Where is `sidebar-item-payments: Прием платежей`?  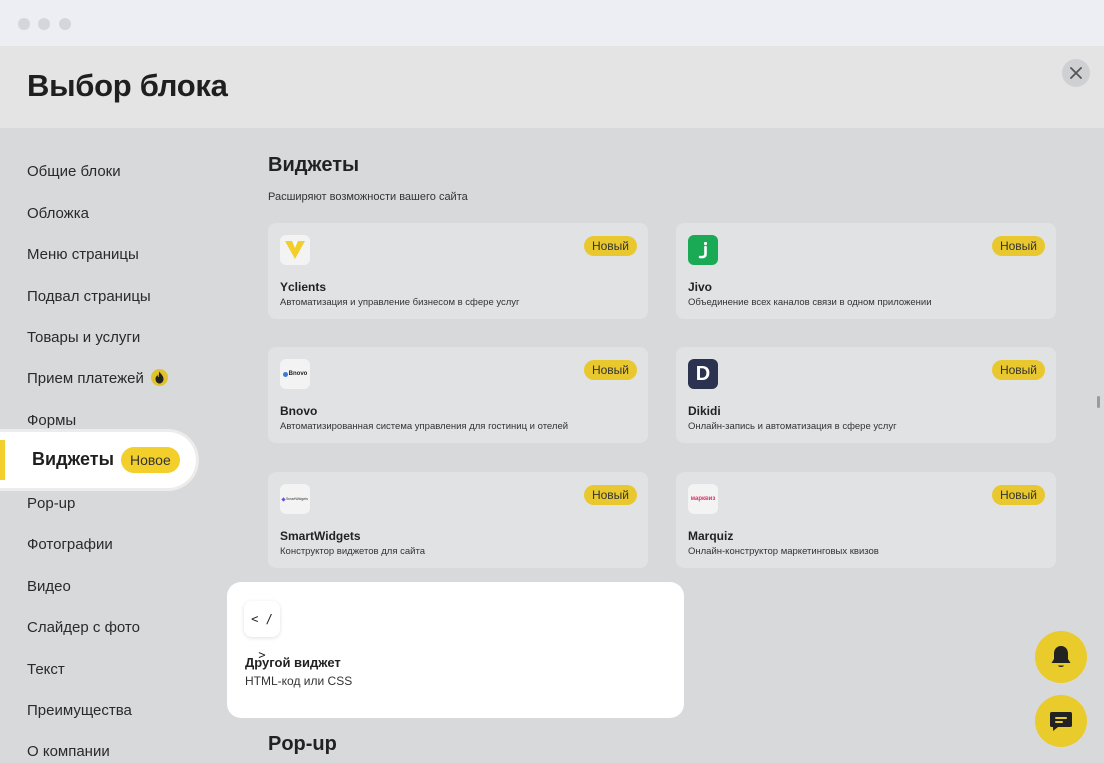 sidebar-item-payments: Прием платежей is located at coordinates (97, 378).